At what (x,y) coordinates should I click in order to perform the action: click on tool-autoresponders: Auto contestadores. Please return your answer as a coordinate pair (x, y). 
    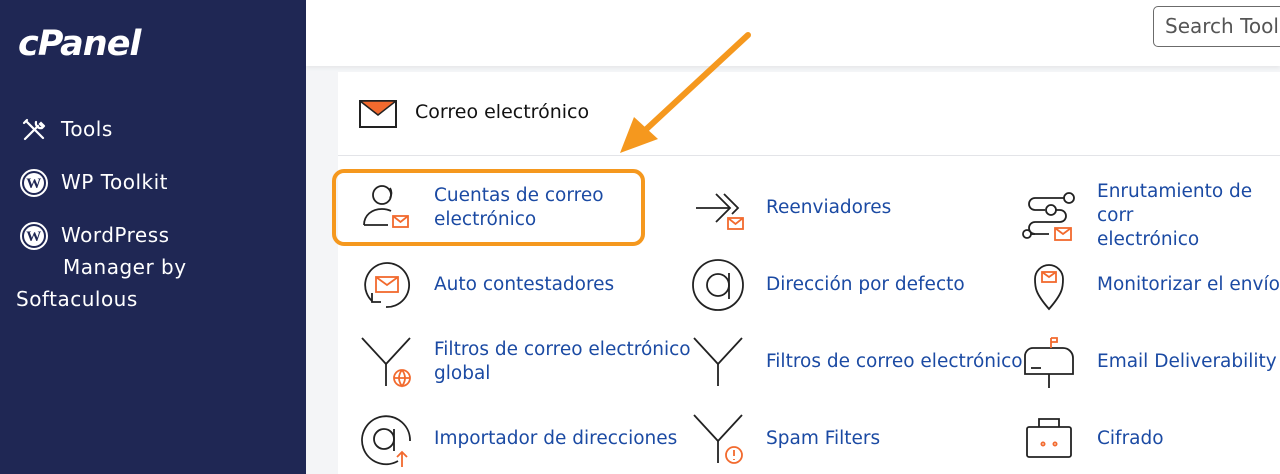
    Looking at the image, I should click on (486, 285).